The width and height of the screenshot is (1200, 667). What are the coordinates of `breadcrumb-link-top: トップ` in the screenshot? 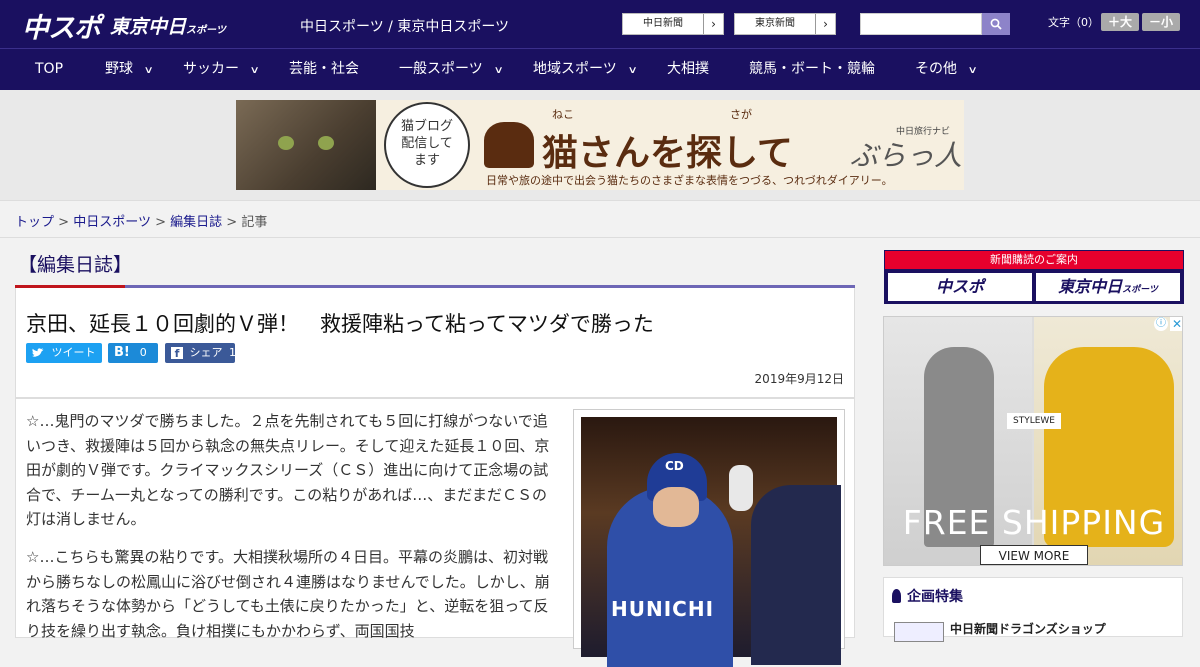 It's located at (34, 222).